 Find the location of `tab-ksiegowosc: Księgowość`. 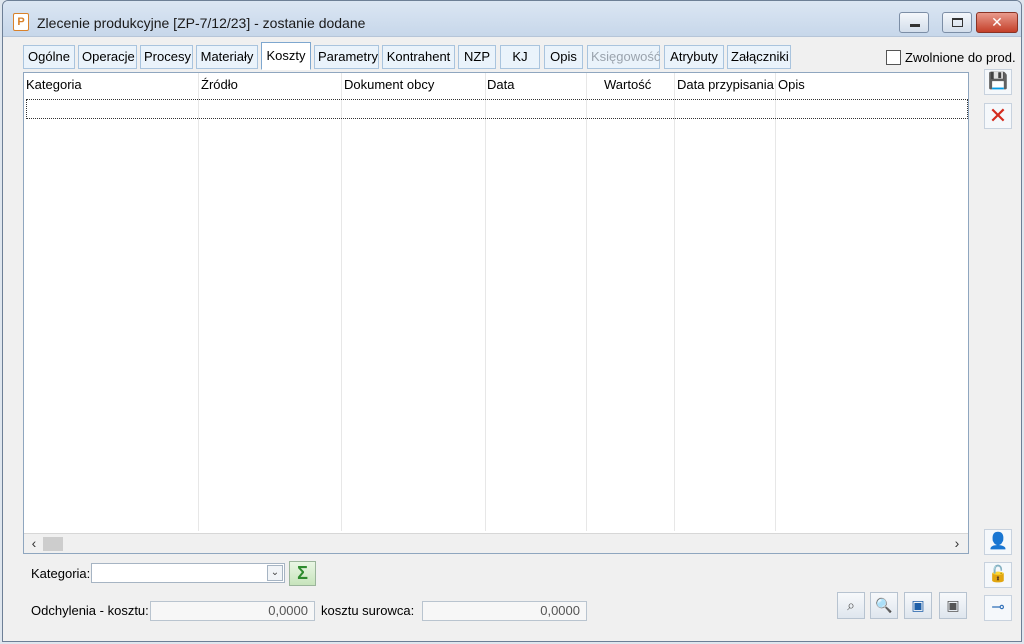

tab-ksiegowosc: Księgowość is located at coordinates (623, 57).